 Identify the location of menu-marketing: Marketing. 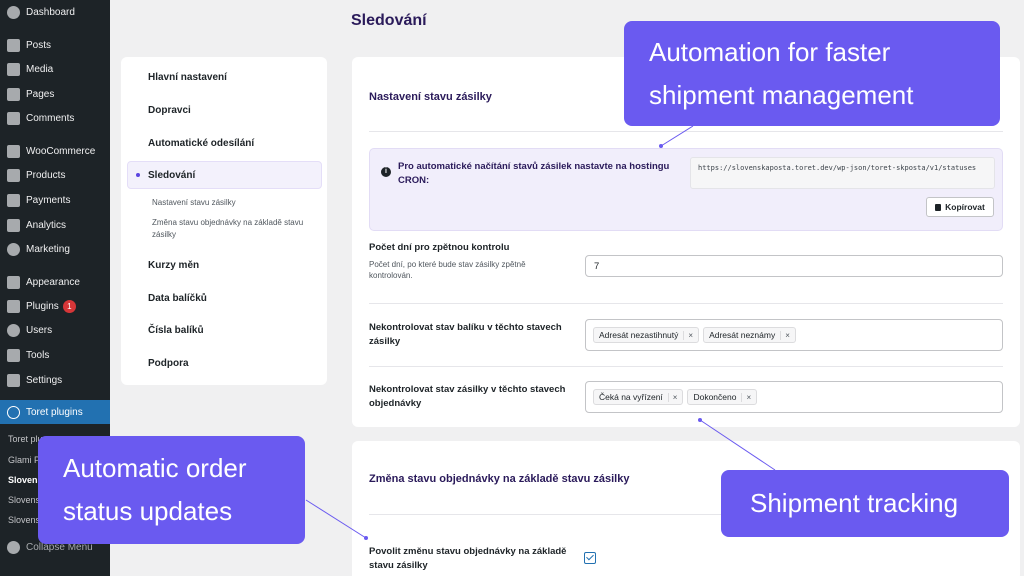
(55, 249).